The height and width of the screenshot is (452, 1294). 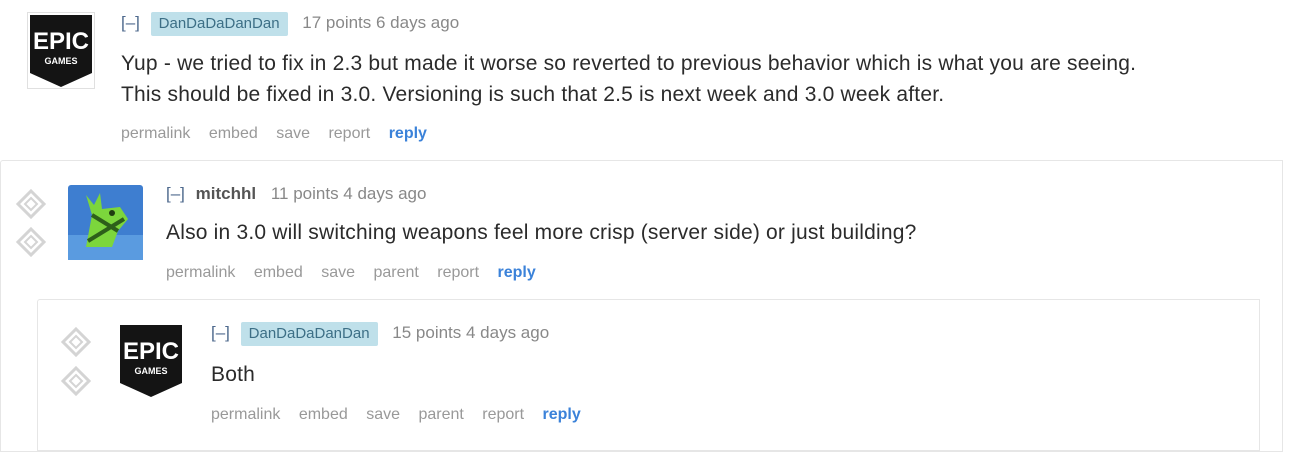 What do you see at coordinates (105, 222) in the screenshot?
I see `llama-icon` at bounding box center [105, 222].